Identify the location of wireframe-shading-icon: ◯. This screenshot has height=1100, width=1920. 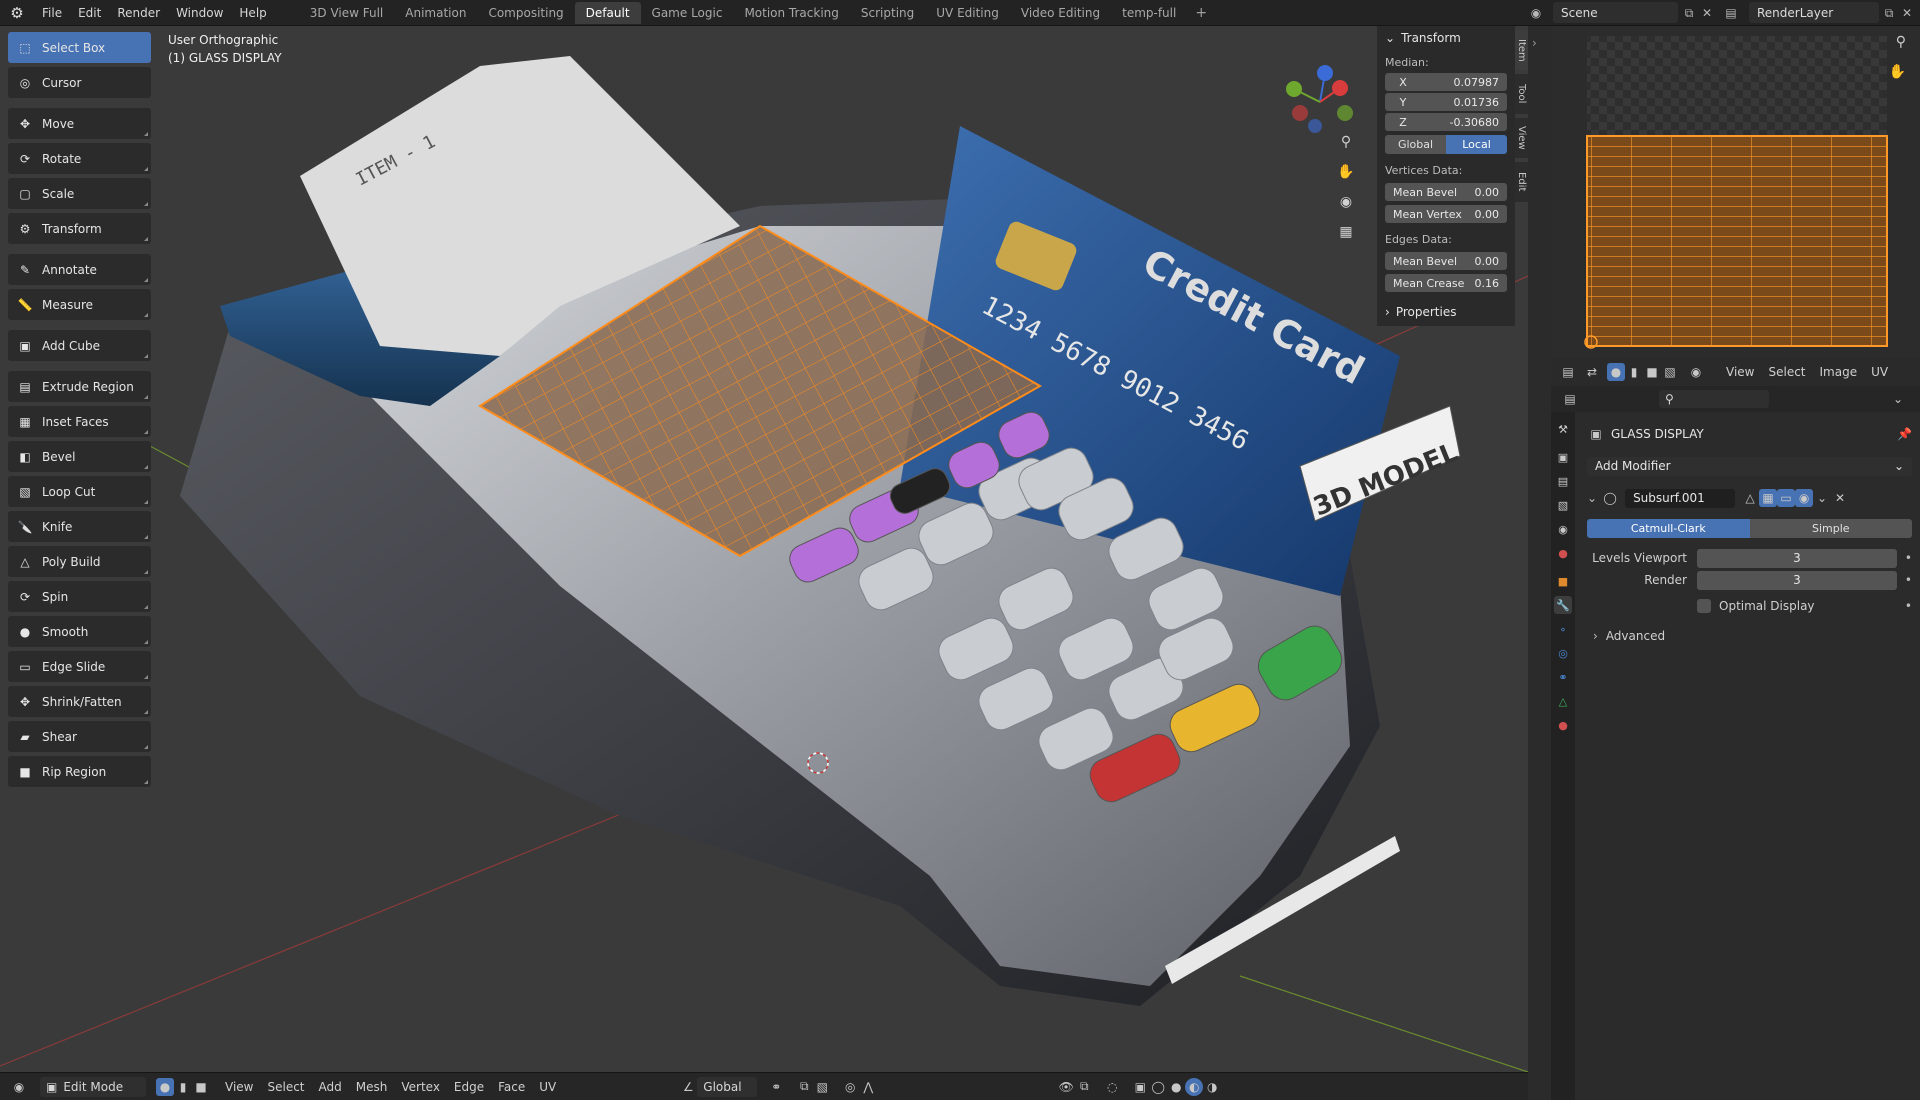
(1158, 1087).